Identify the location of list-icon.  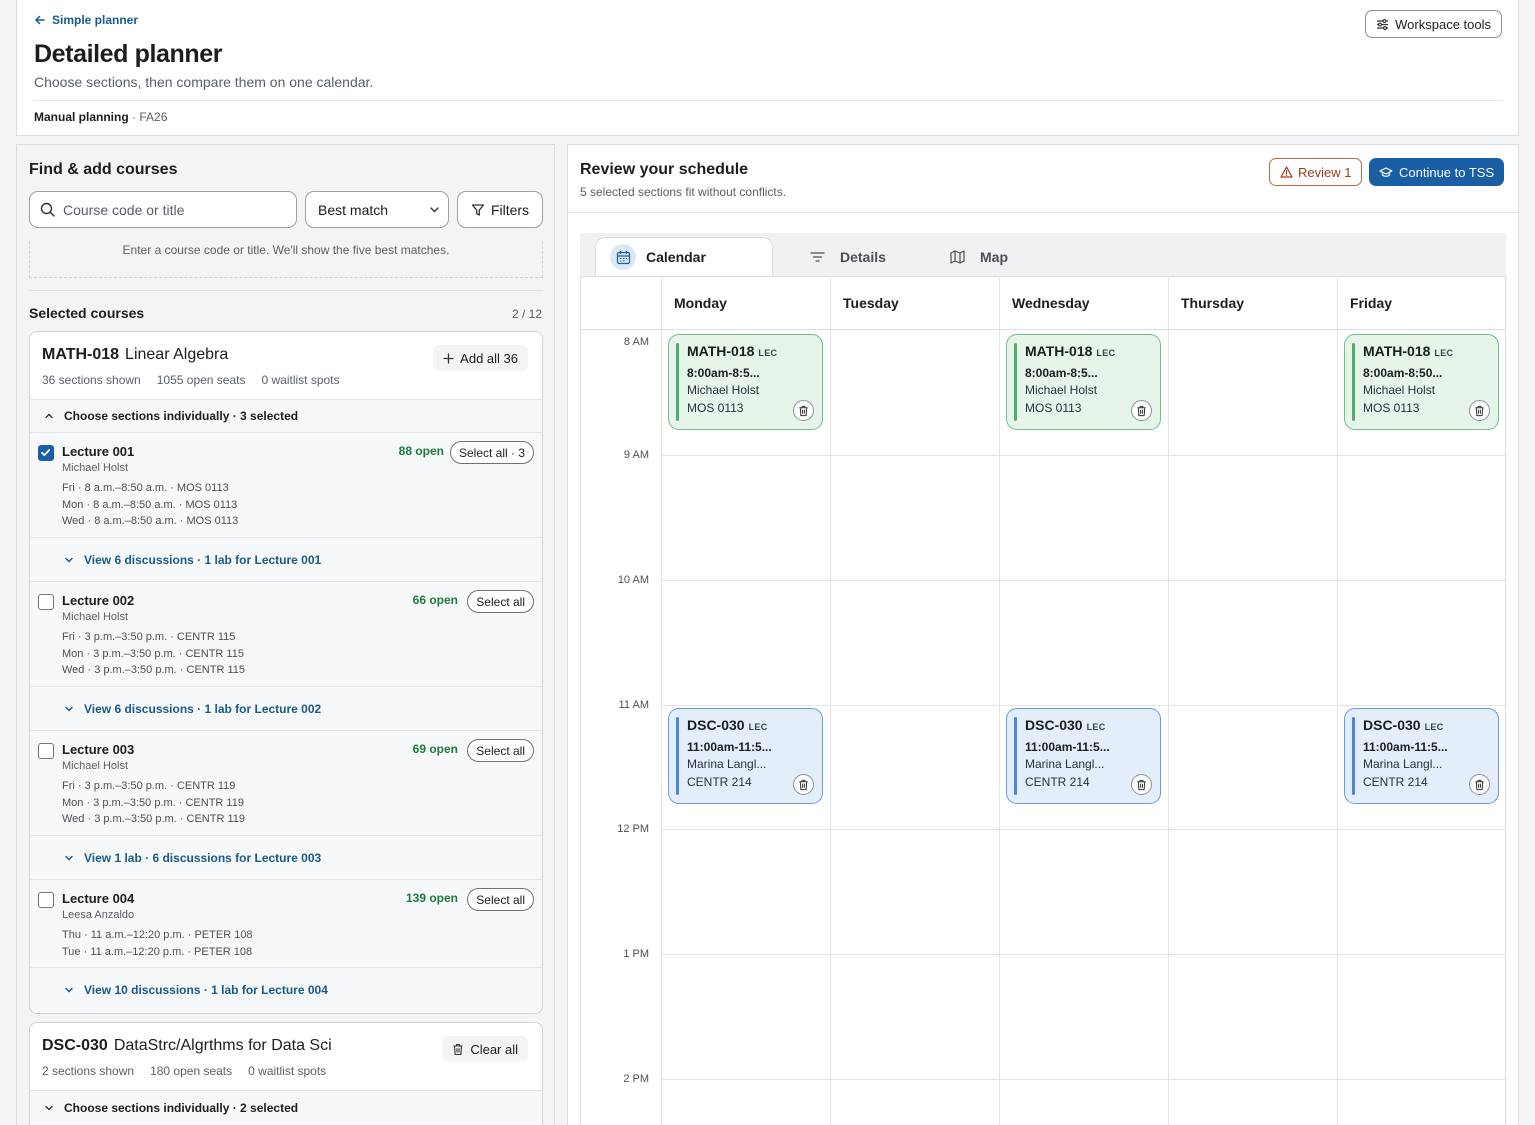
(817, 257).